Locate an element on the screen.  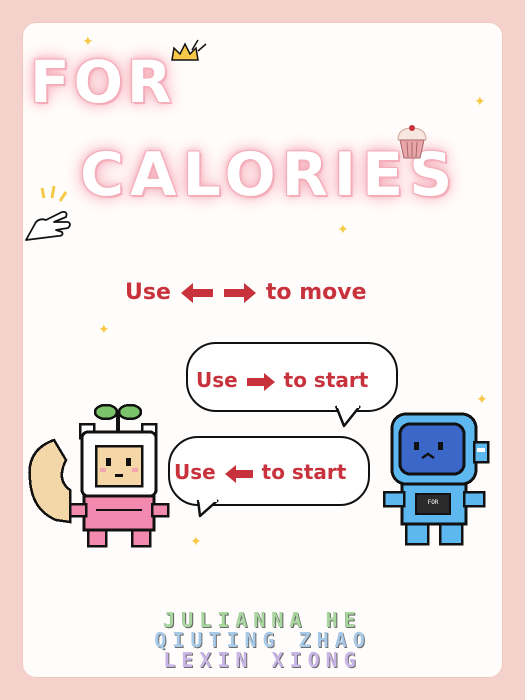
credits: JULIANNA HE QIUTING ZHAO LEXIN XIONG is located at coordinates (262, 640).